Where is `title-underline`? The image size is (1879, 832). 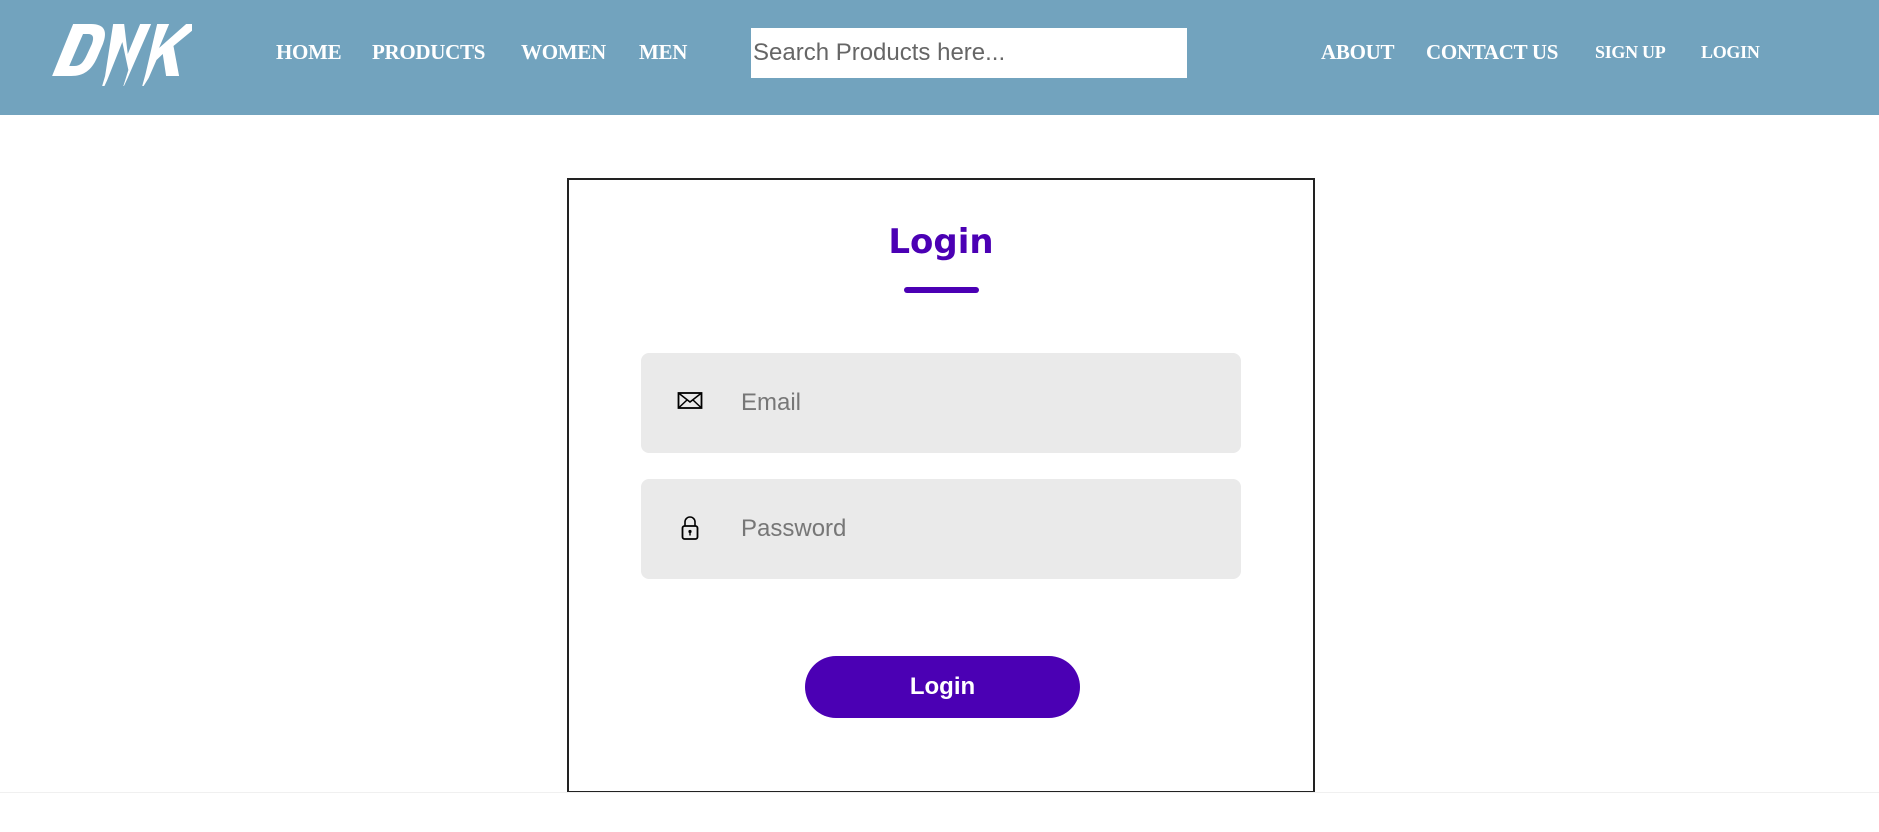 title-underline is located at coordinates (941, 290).